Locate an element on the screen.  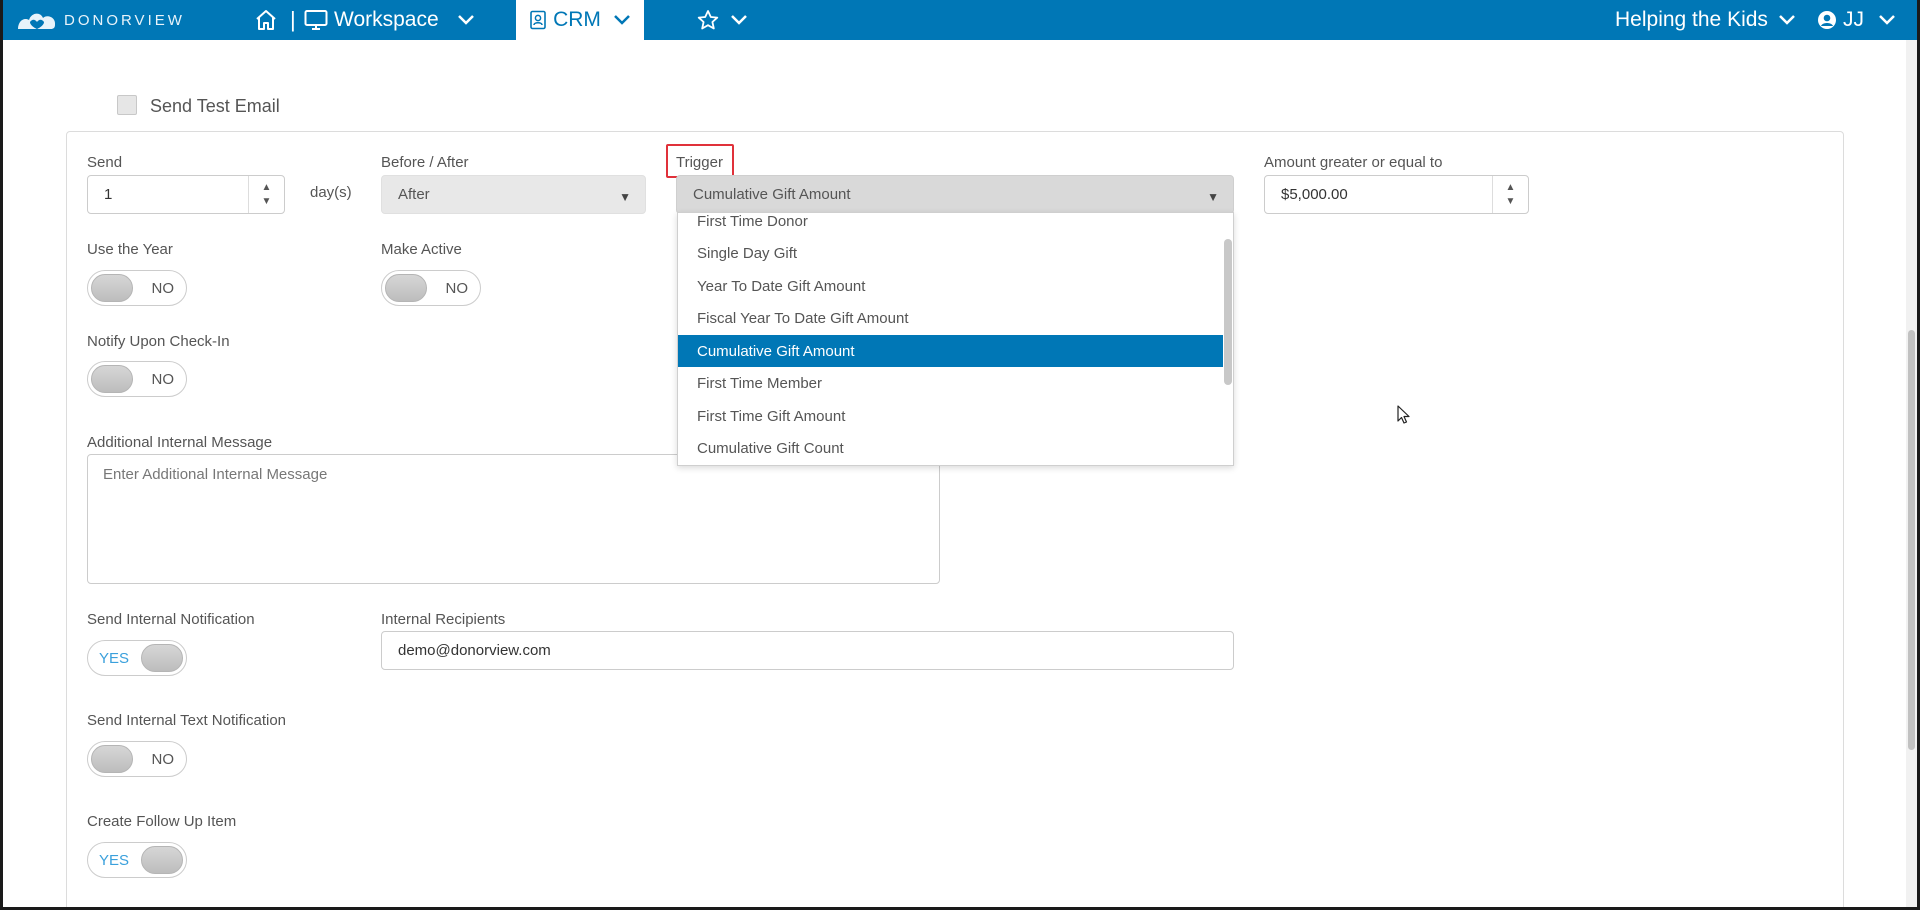
use-year-toggle: NO is located at coordinates (137, 288).